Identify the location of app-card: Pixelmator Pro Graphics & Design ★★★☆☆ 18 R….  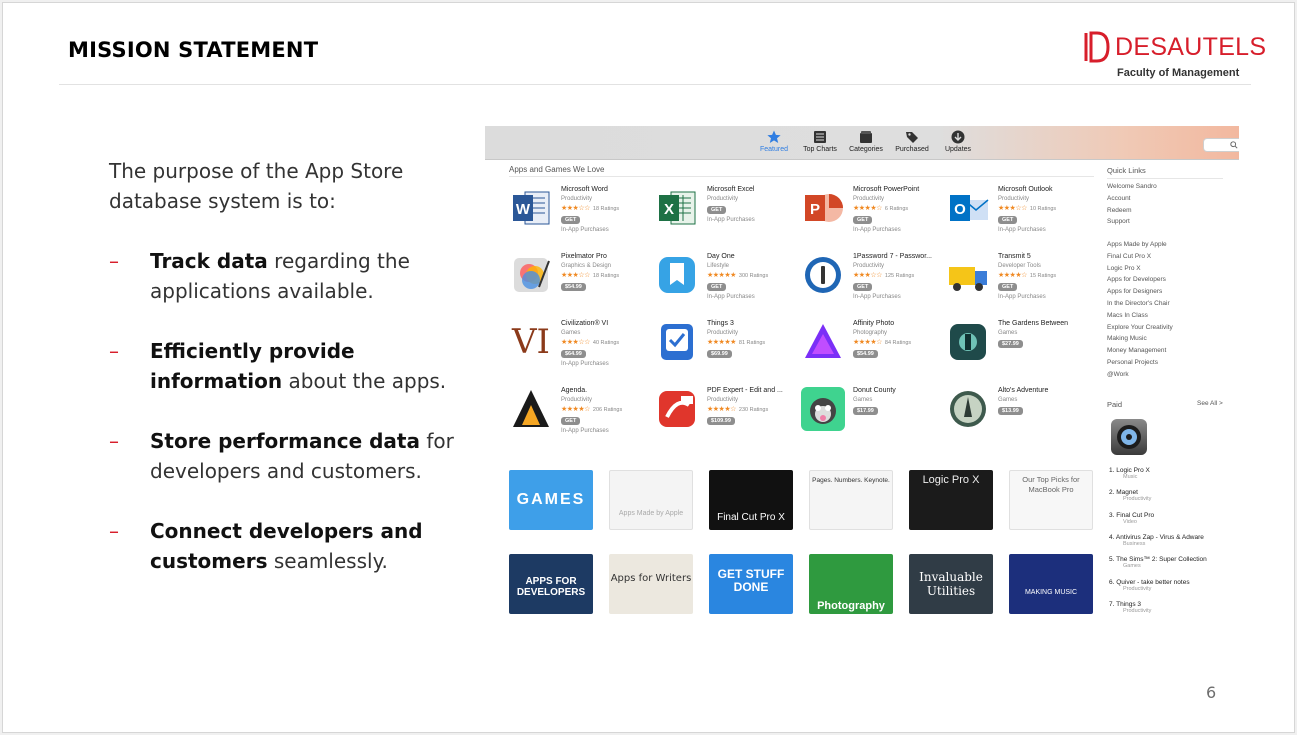
(579, 283).